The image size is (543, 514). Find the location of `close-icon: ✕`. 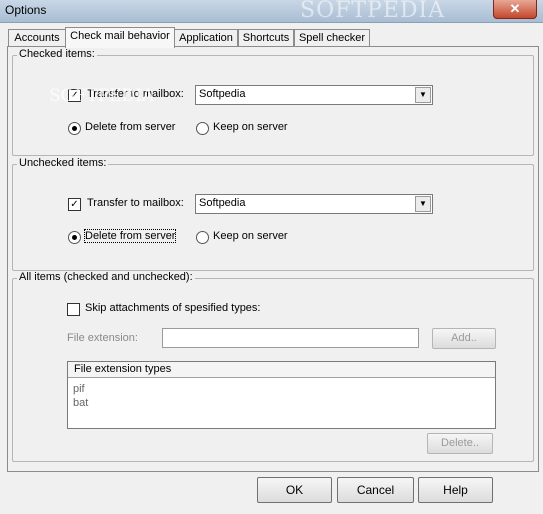

close-icon: ✕ is located at coordinates (515, 8).